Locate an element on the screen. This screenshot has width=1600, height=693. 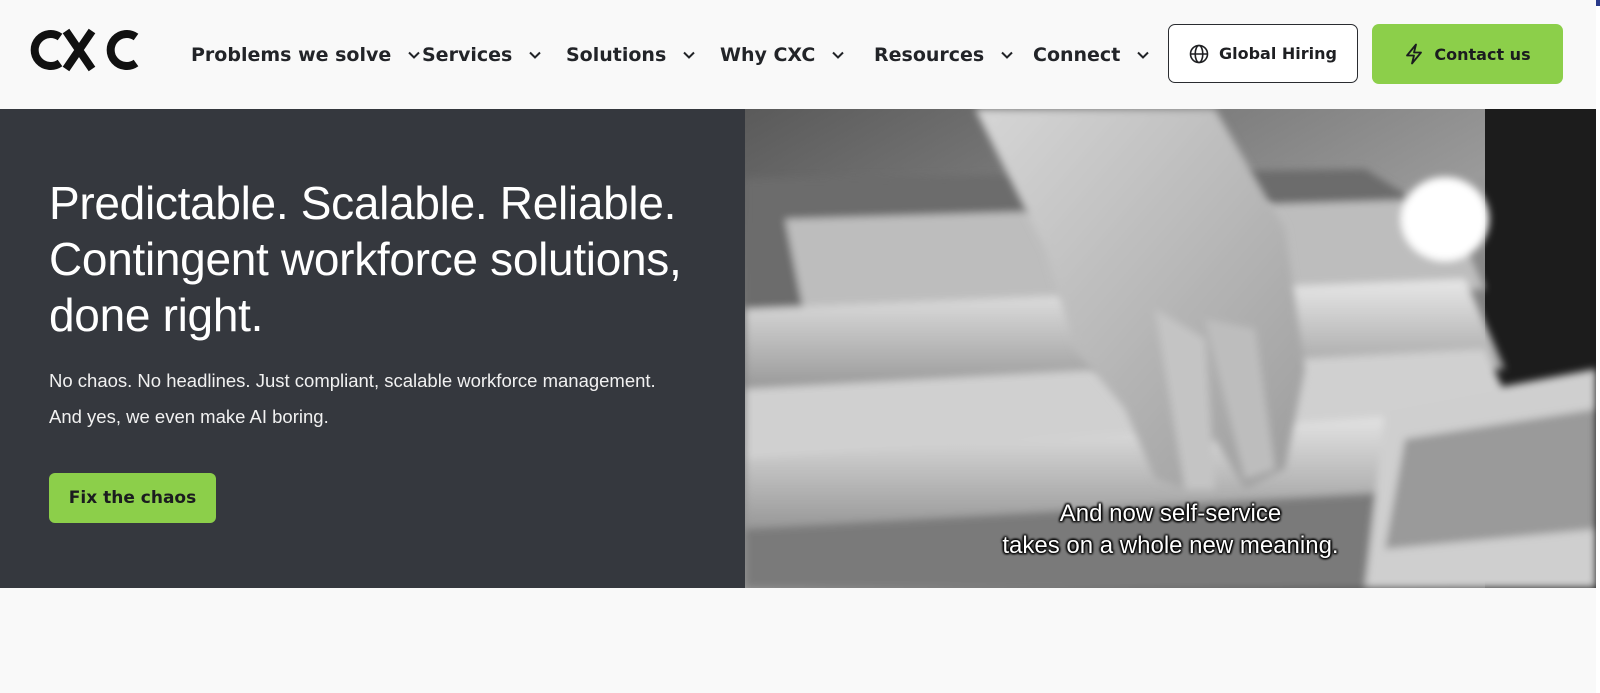
nav-solutions: Solutions is located at coordinates (631, 55).